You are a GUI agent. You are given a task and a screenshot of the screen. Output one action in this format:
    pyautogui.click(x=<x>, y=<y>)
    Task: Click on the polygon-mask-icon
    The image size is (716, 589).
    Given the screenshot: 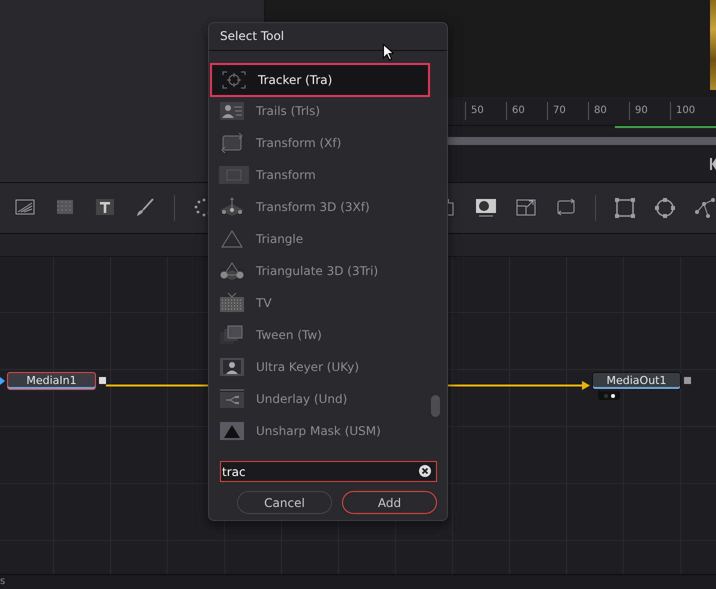 What is the action you would take?
    pyautogui.click(x=705, y=208)
    